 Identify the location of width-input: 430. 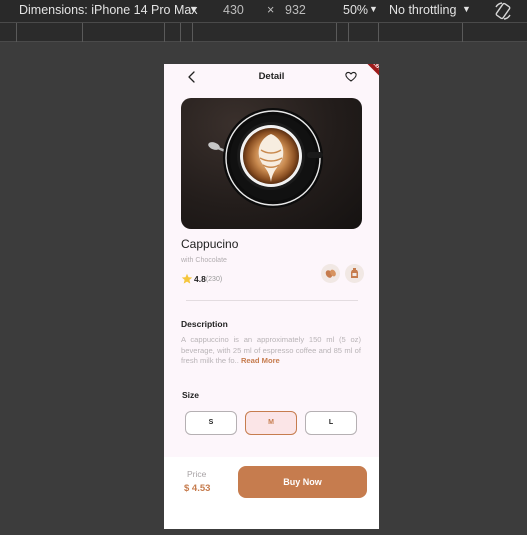
(233, 10).